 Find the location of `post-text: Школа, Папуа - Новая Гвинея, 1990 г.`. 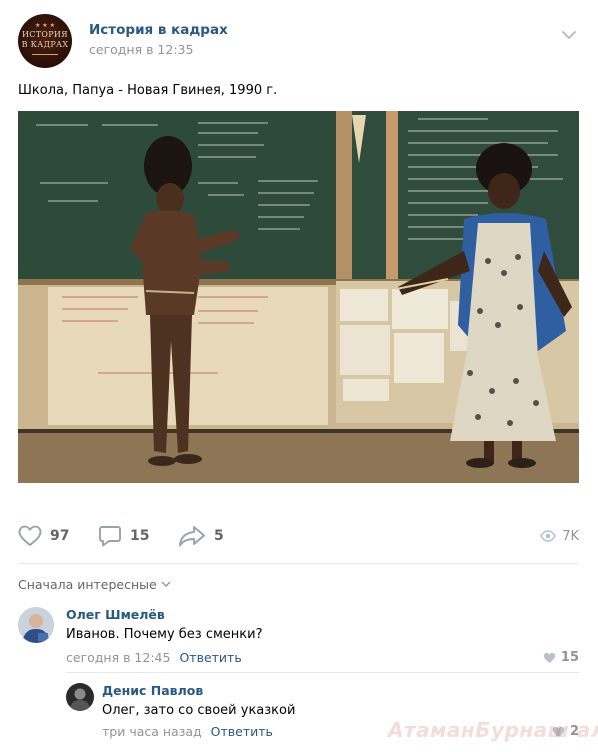

post-text: Школа, Папуа - Новая Гвинея, 1990 г. is located at coordinates (148, 90).